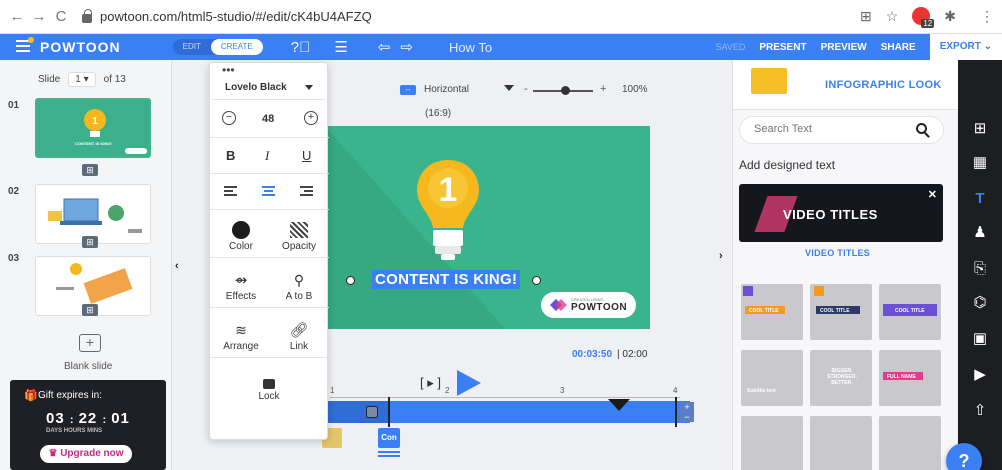 The image size is (1002, 470). What do you see at coordinates (61, 16) in the screenshot?
I see `reload-icon: C` at bounding box center [61, 16].